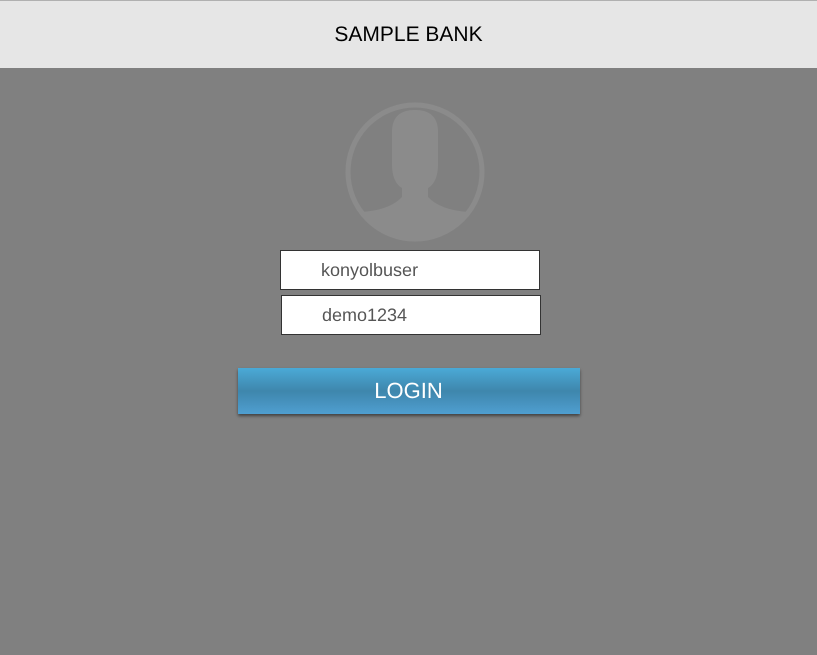  I want to click on password-field: demo1234, so click(411, 315).